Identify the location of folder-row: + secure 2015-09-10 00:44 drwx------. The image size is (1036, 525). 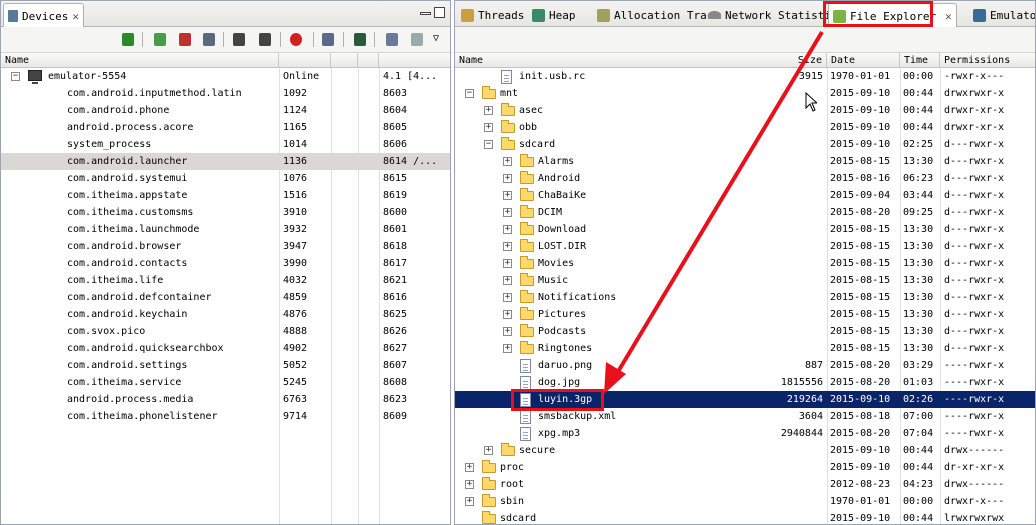
(745, 450).